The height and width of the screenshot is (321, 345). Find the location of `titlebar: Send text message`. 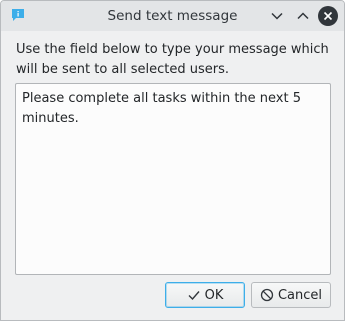

titlebar: Send text message is located at coordinates (172, 16).